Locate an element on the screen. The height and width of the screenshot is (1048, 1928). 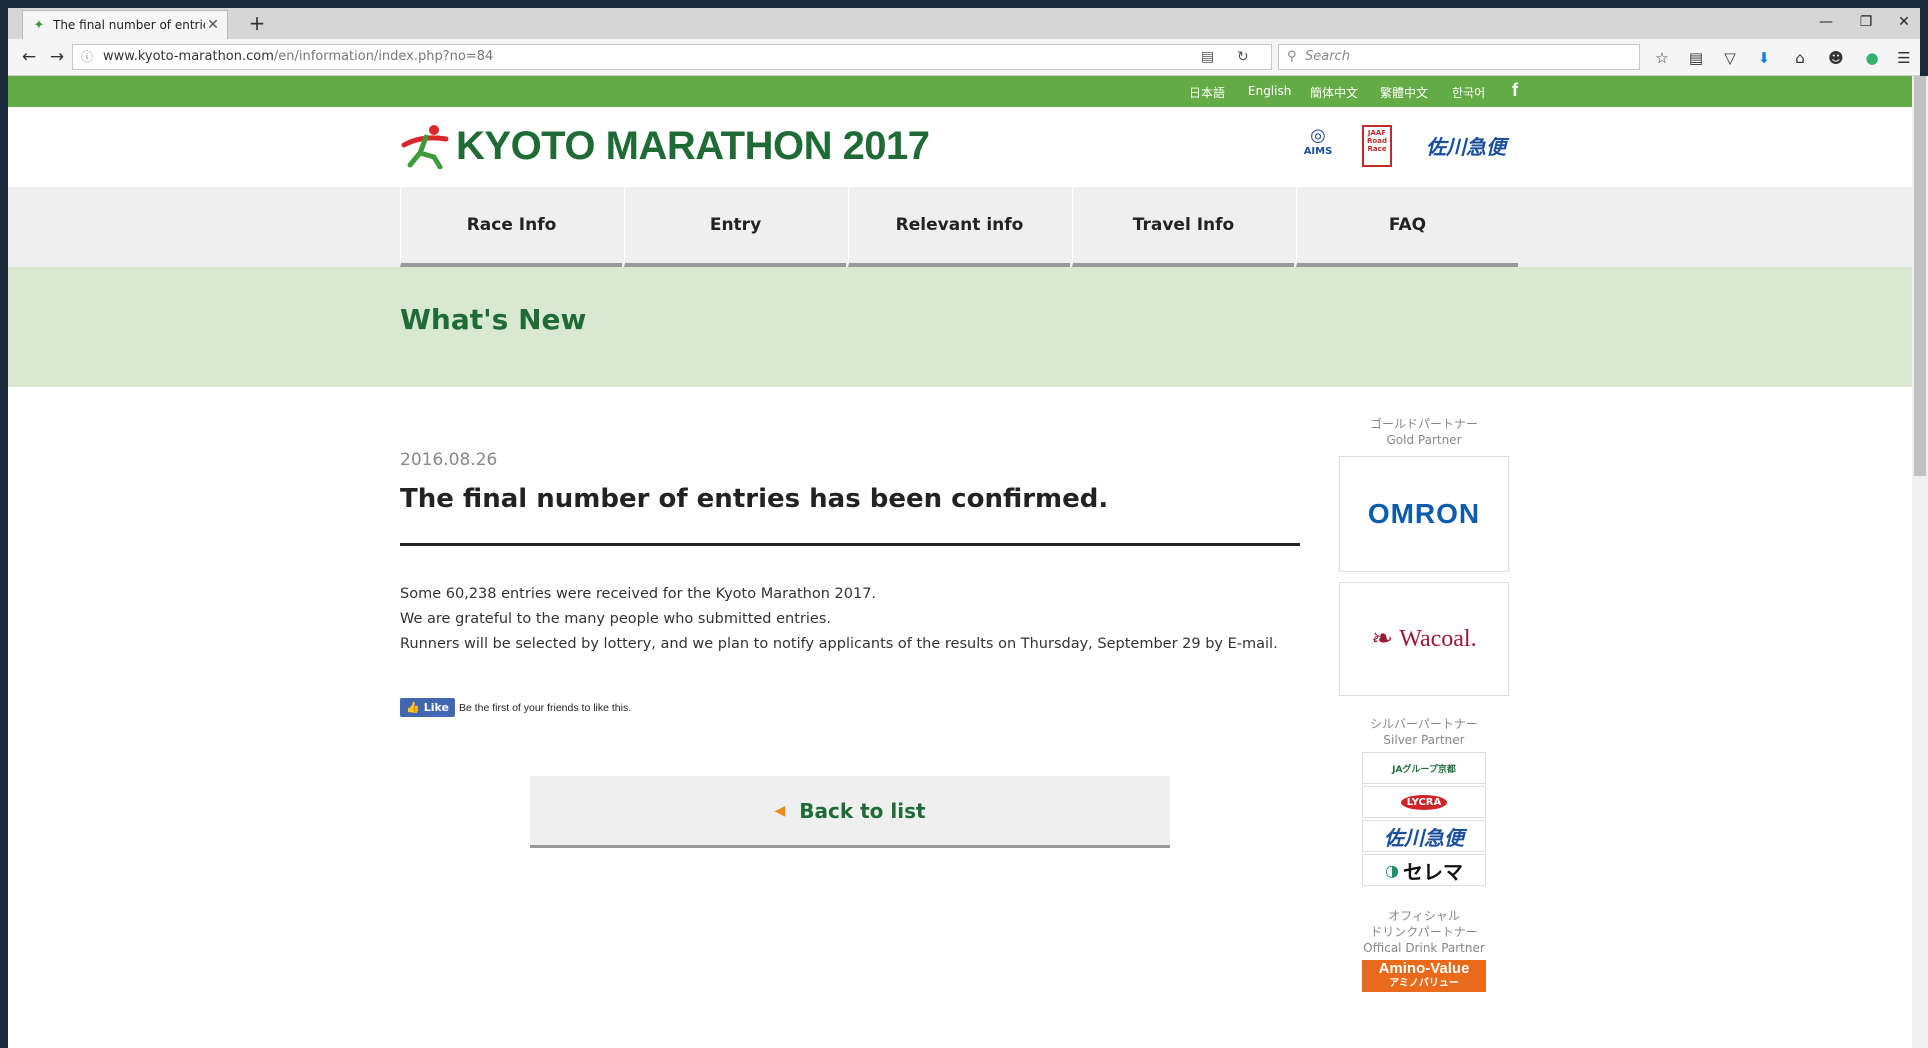
pocket-icon: ▽ is located at coordinates (1730, 58).